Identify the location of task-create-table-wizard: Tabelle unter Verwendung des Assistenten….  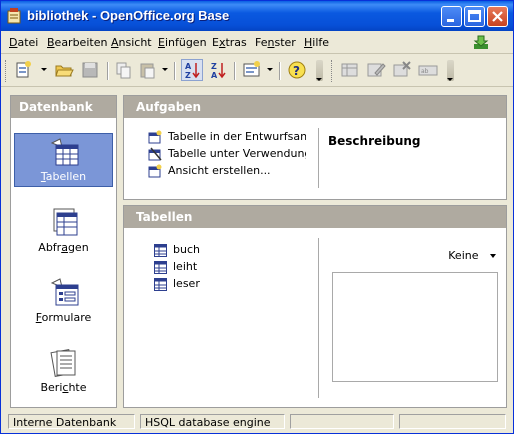
(227, 155).